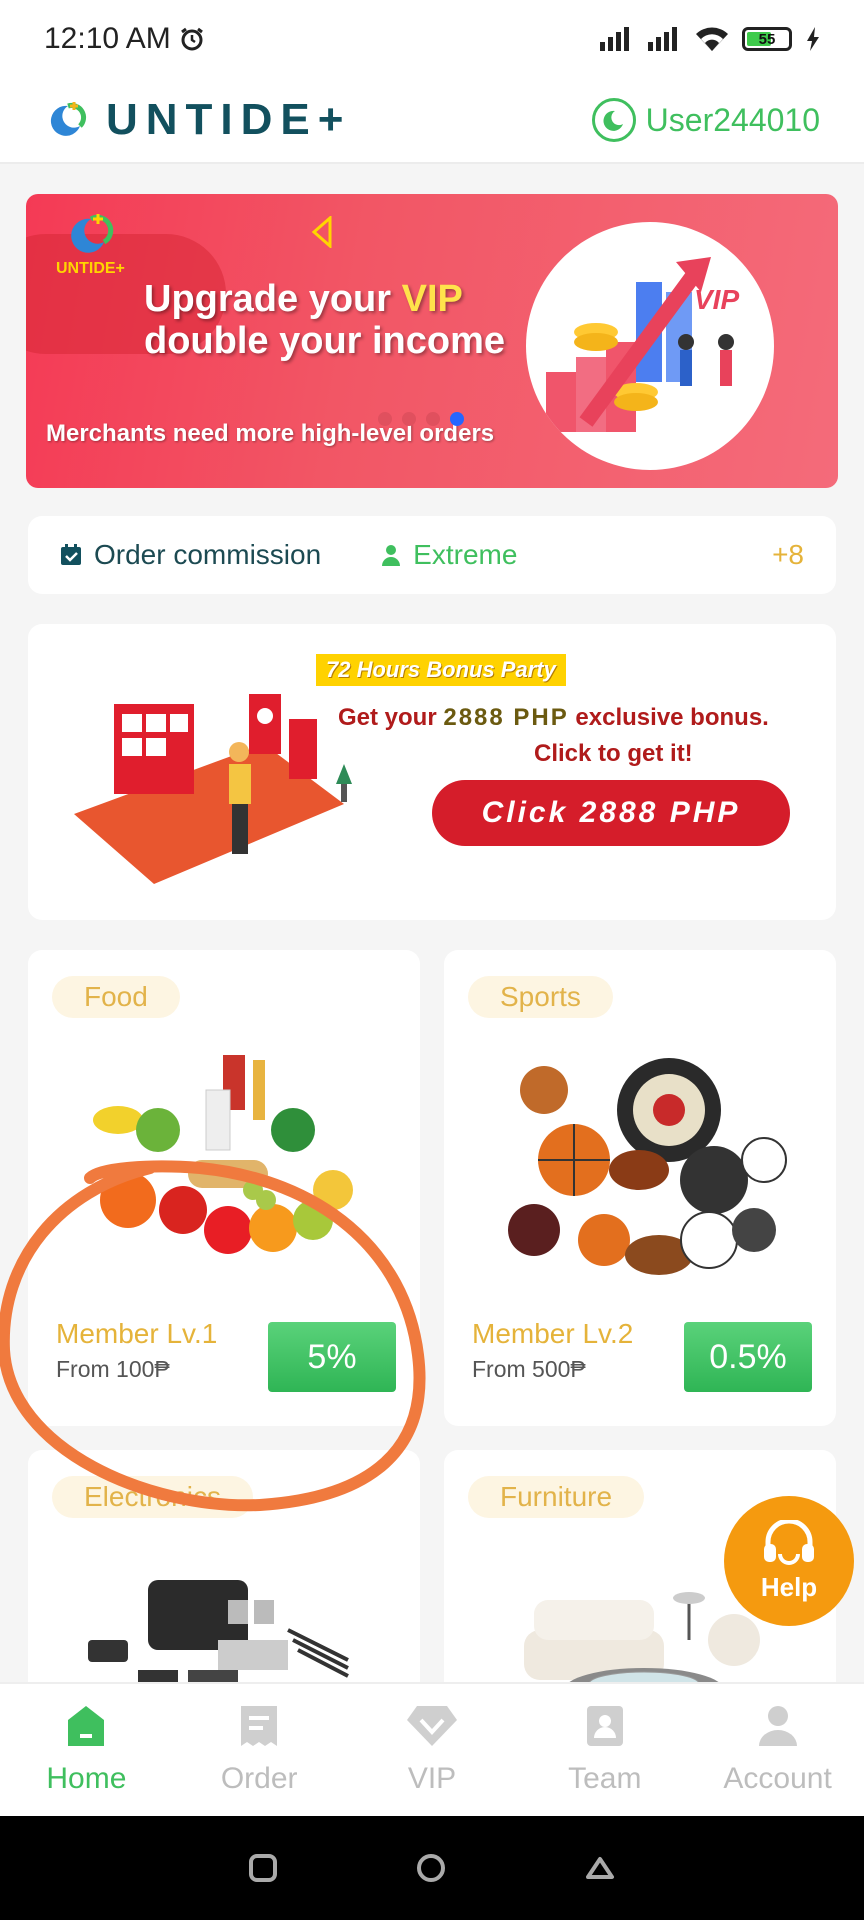 The image size is (864, 1920). What do you see at coordinates (213, 789) in the screenshot?
I see `promo-illustration` at bounding box center [213, 789].